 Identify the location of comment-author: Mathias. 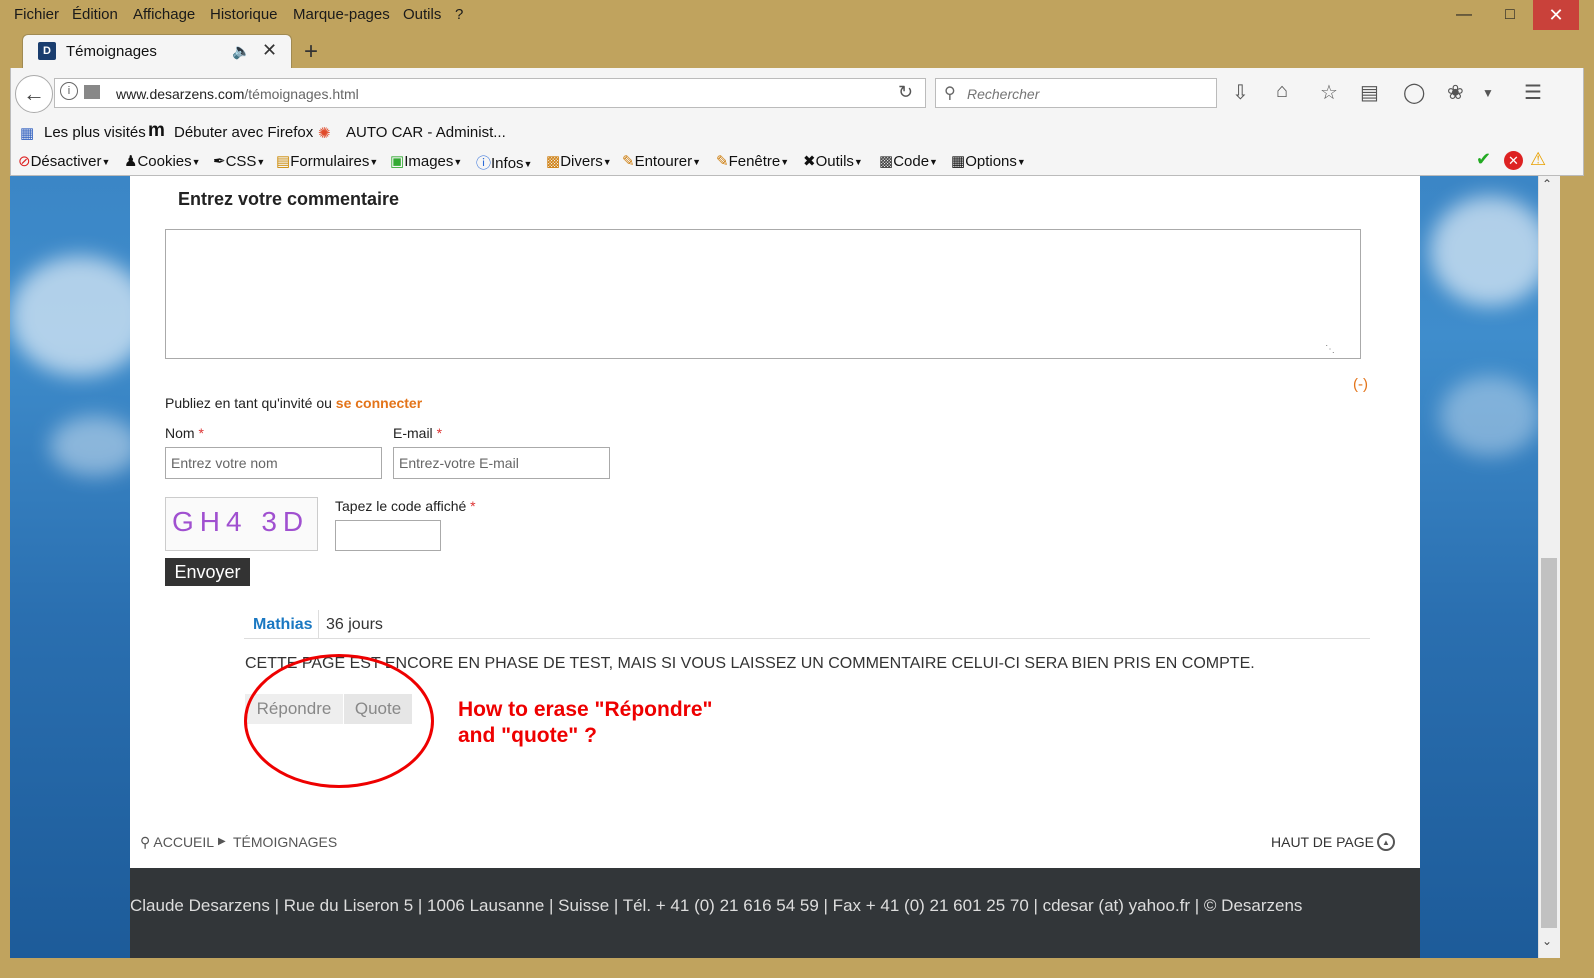
(283, 625).